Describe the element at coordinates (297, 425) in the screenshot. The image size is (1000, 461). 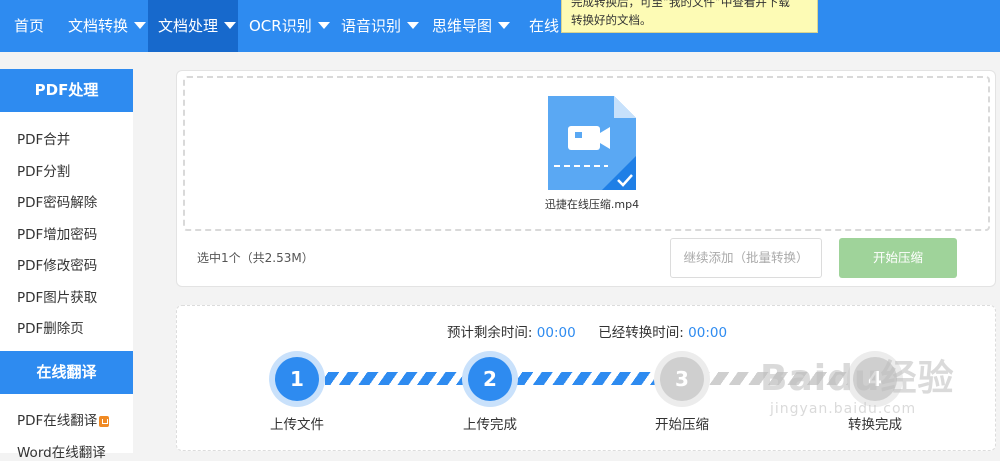
I see `step-1-label: 上传文件` at that location.